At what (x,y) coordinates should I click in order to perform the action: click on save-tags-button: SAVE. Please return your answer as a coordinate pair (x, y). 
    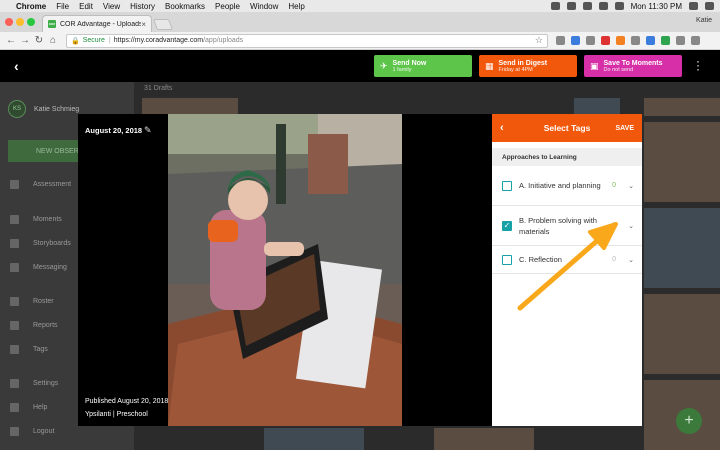
    Looking at the image, I should click on (624, 128).